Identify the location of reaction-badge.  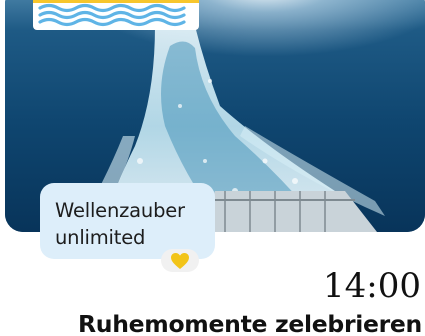
(180, 260).